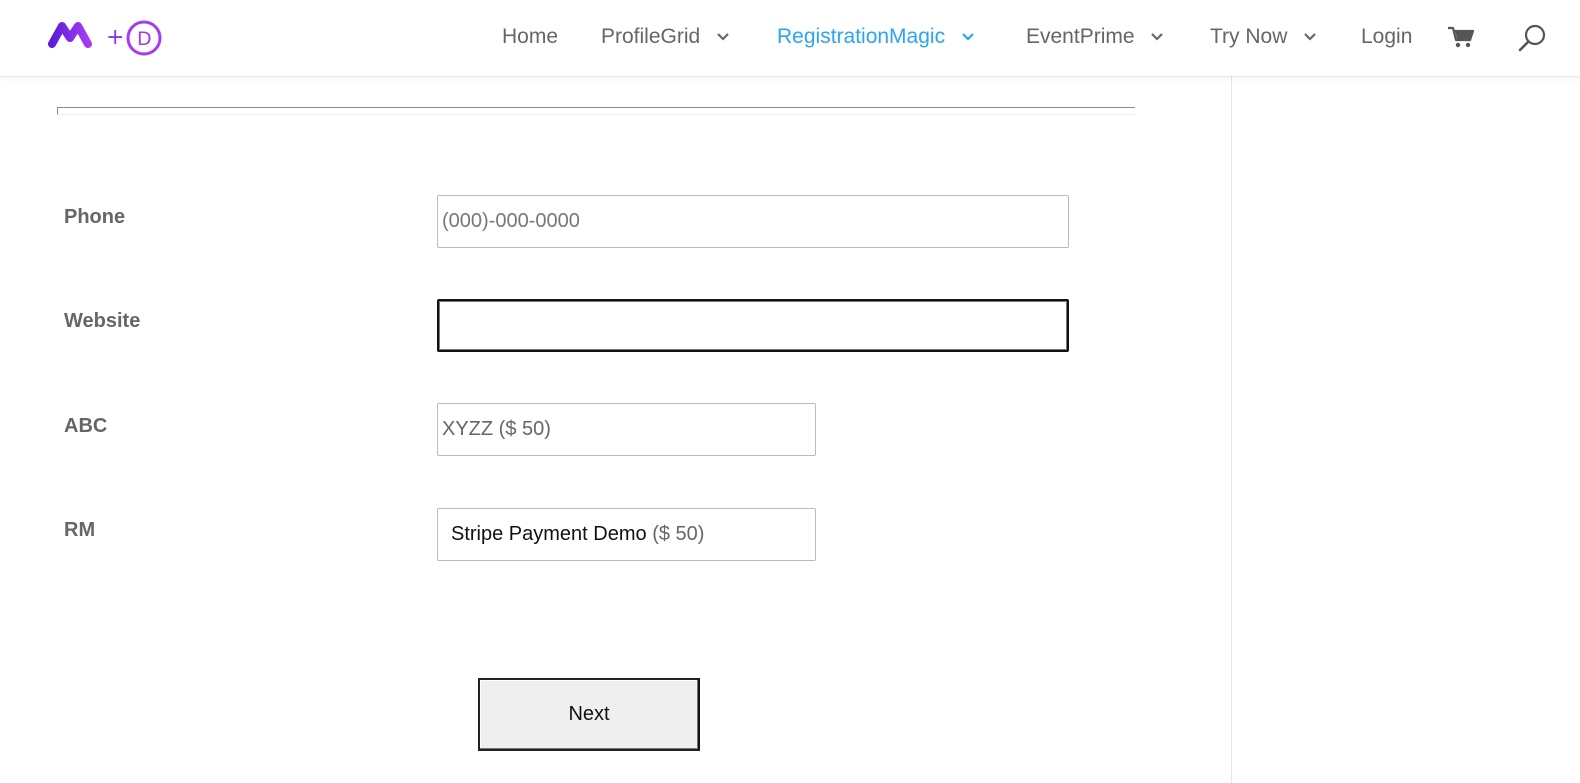  I want to click on rm-select: Stripe Payment Demo ($ 50), so click(626, 534).